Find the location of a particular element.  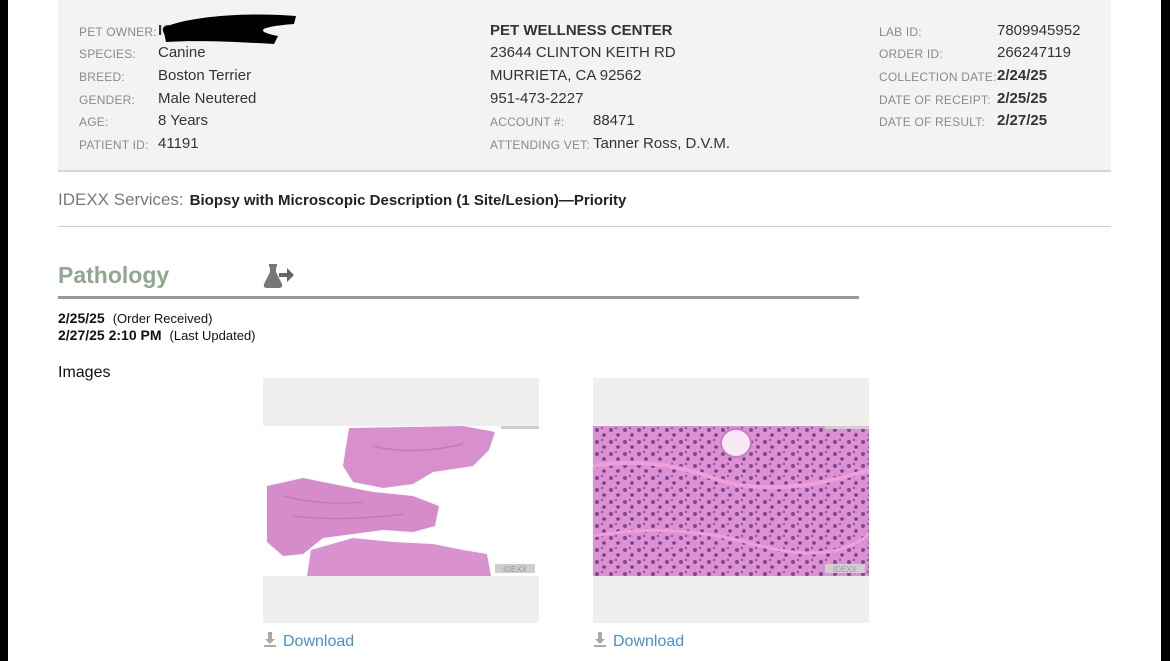

services-label: IDEXX Services: is located at coordinates (121, 199).